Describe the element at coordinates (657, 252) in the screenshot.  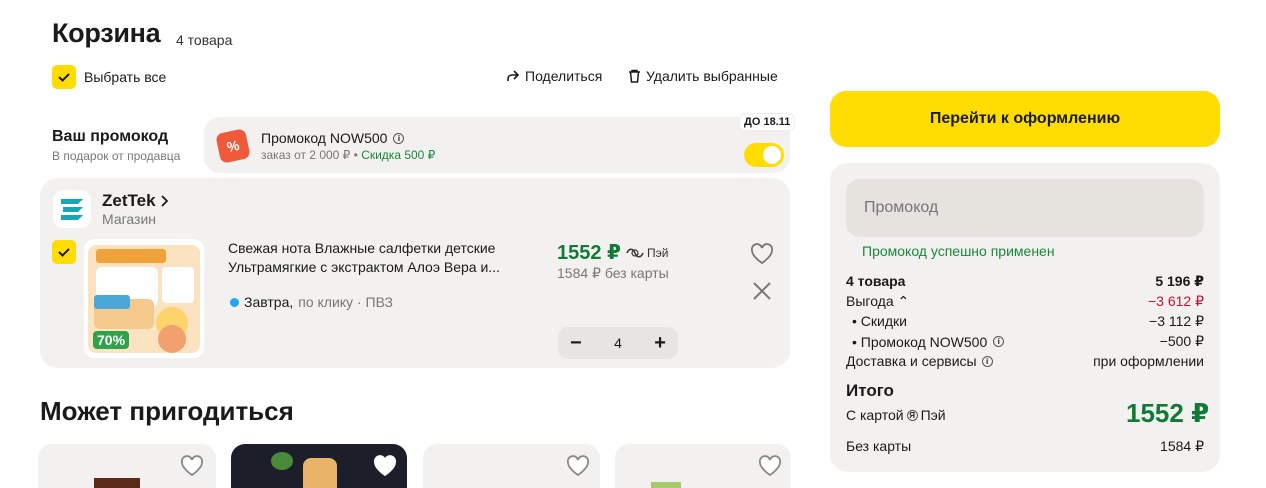
I see `pay-label-text: Пэй` at that location.